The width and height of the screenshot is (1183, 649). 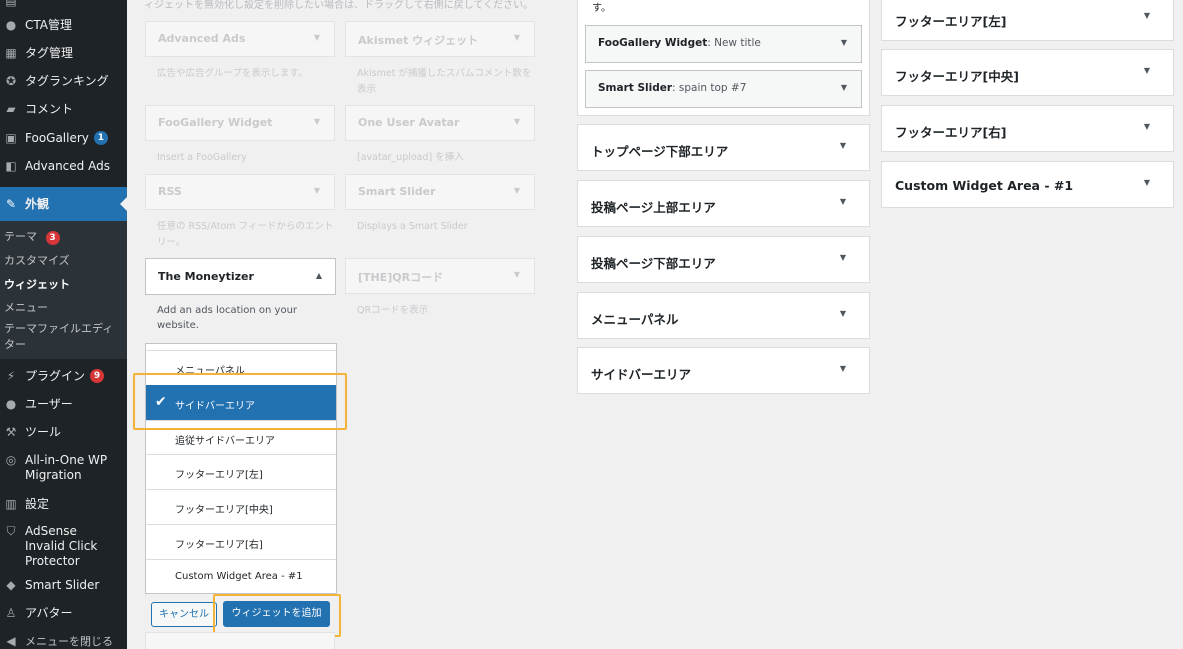 I want to click on chevron-up-icon: ▲, so click(x=319, y=275).